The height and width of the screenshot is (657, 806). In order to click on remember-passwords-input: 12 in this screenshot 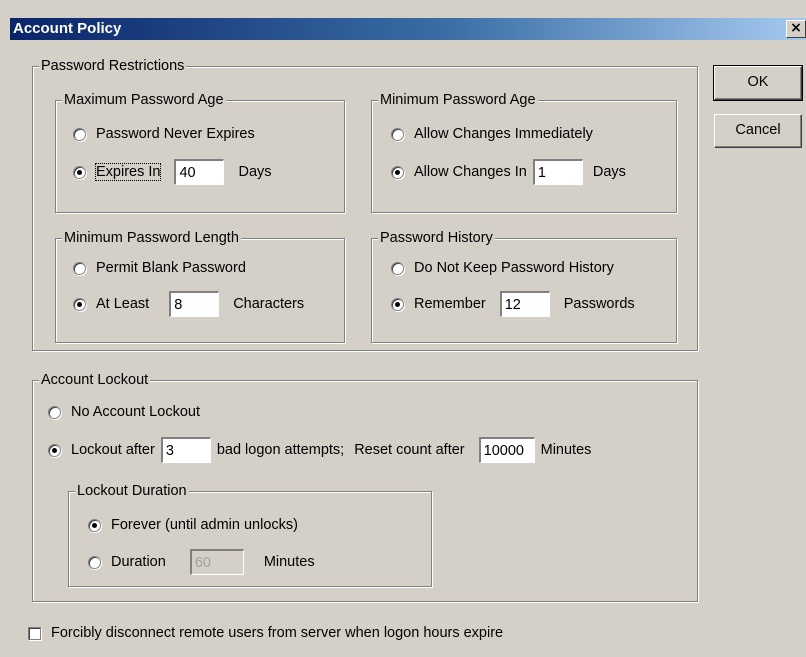, I will do `click(524, 304)`.